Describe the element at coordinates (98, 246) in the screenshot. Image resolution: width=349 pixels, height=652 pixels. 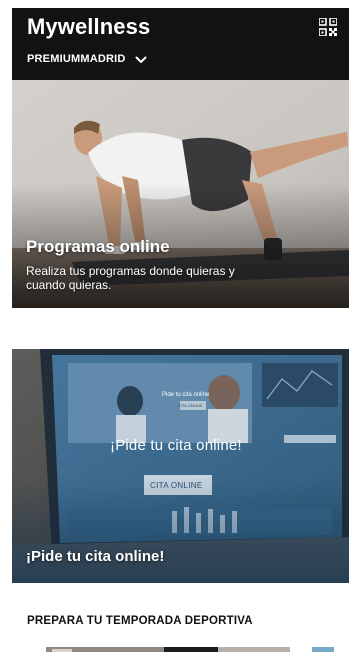
I see `programs-title: Programas online` at that location.